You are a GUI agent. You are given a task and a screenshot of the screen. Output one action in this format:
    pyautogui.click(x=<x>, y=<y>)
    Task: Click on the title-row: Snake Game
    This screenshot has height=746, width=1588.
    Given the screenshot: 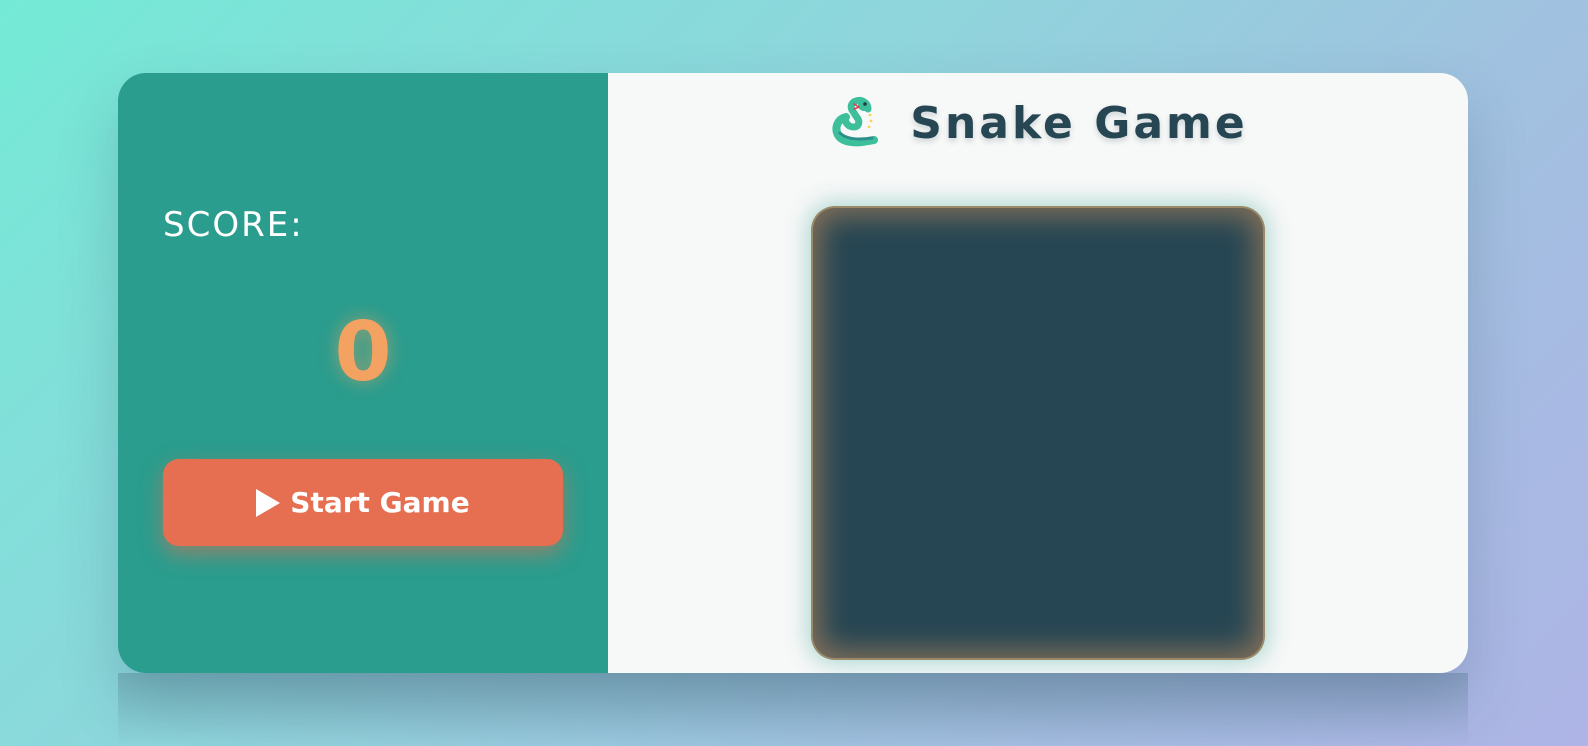 What is the action you would take?
    pyautogui.click(x=1038, y=123)
    